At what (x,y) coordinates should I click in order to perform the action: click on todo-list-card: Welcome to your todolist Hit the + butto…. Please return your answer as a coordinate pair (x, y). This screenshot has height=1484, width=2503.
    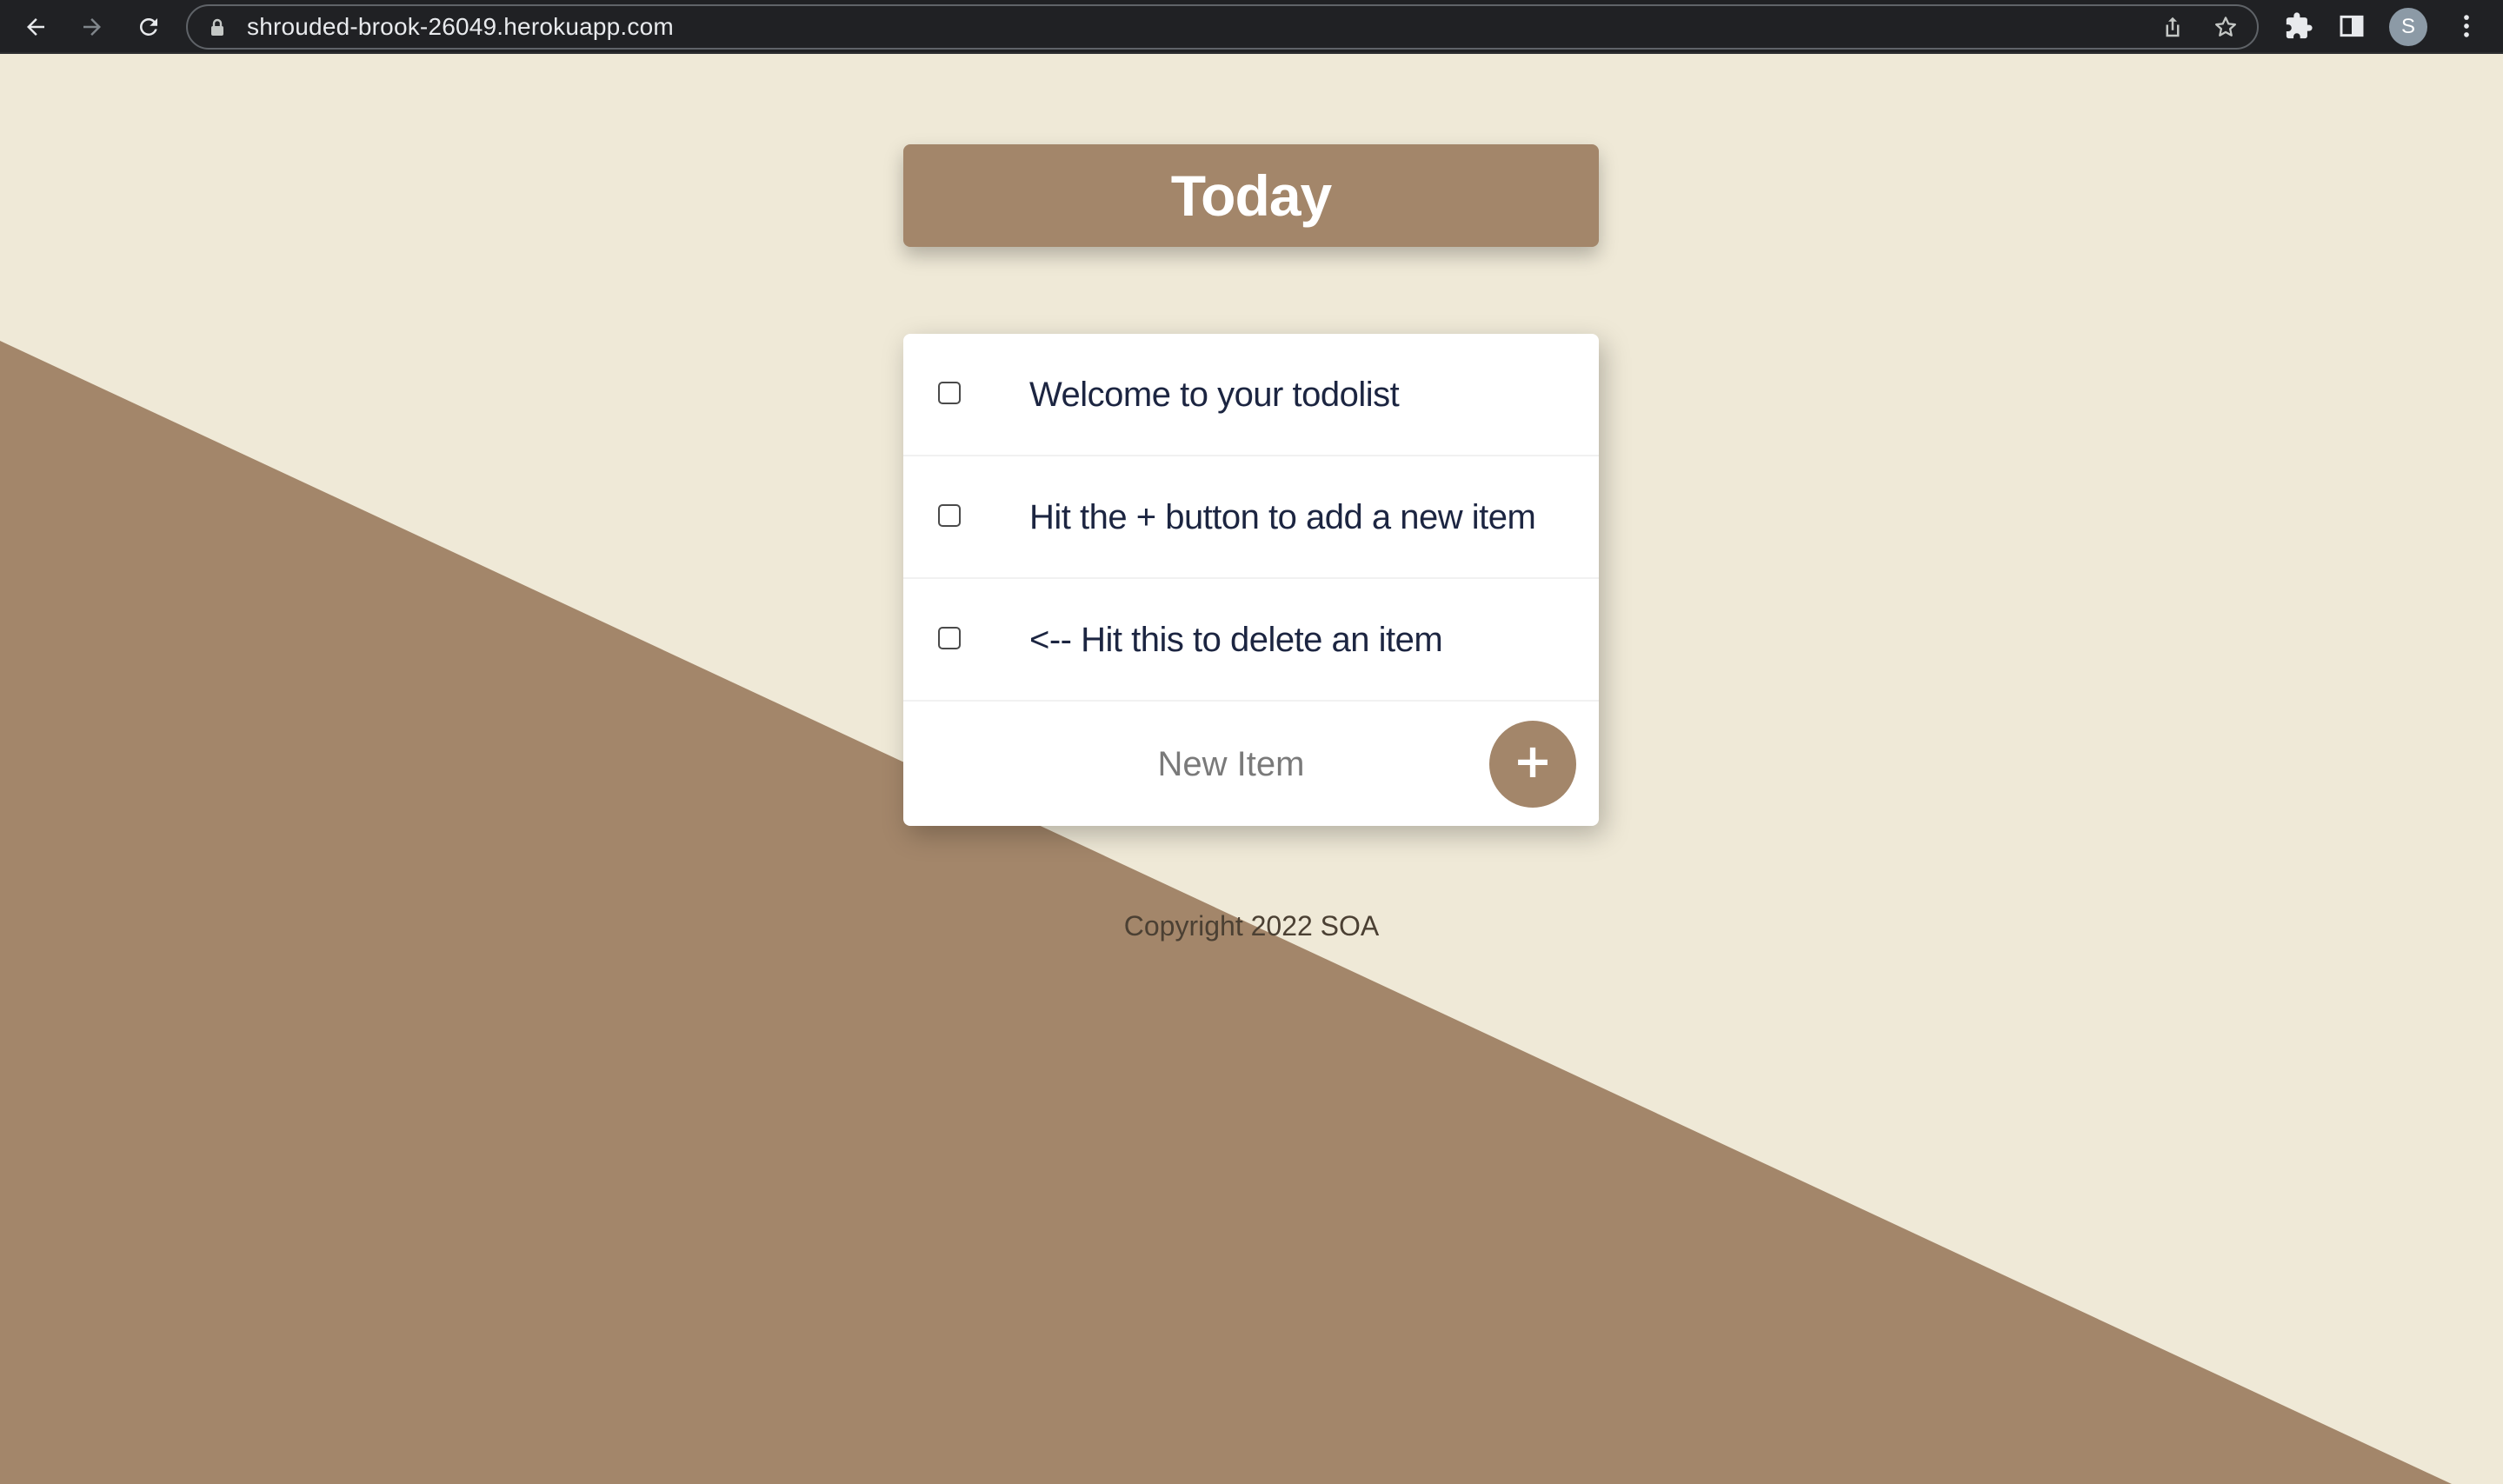
    Looking at the image, I should click on (1251, 580).